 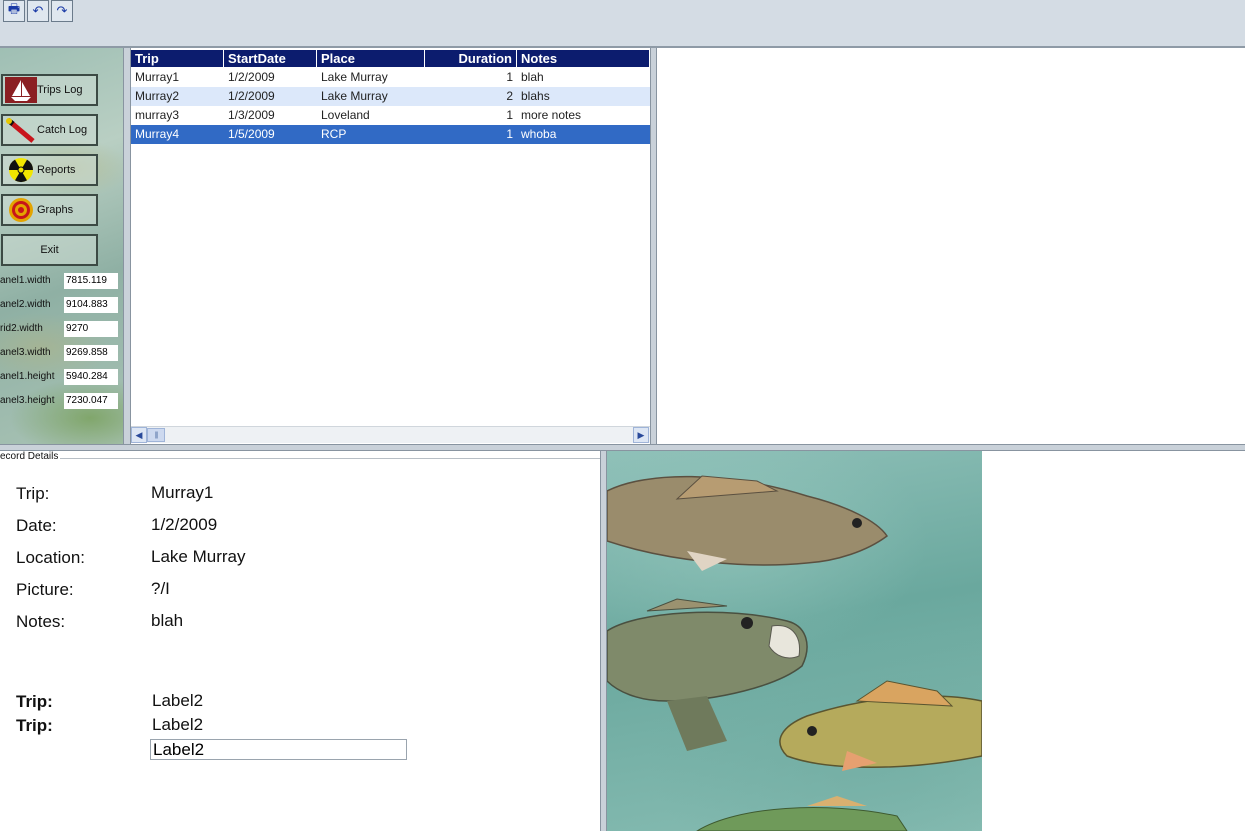 What do you see at coordinates (45, 589) in the screenshot?
I see `detail-label: Picture:` at bounding box center [45, 589].